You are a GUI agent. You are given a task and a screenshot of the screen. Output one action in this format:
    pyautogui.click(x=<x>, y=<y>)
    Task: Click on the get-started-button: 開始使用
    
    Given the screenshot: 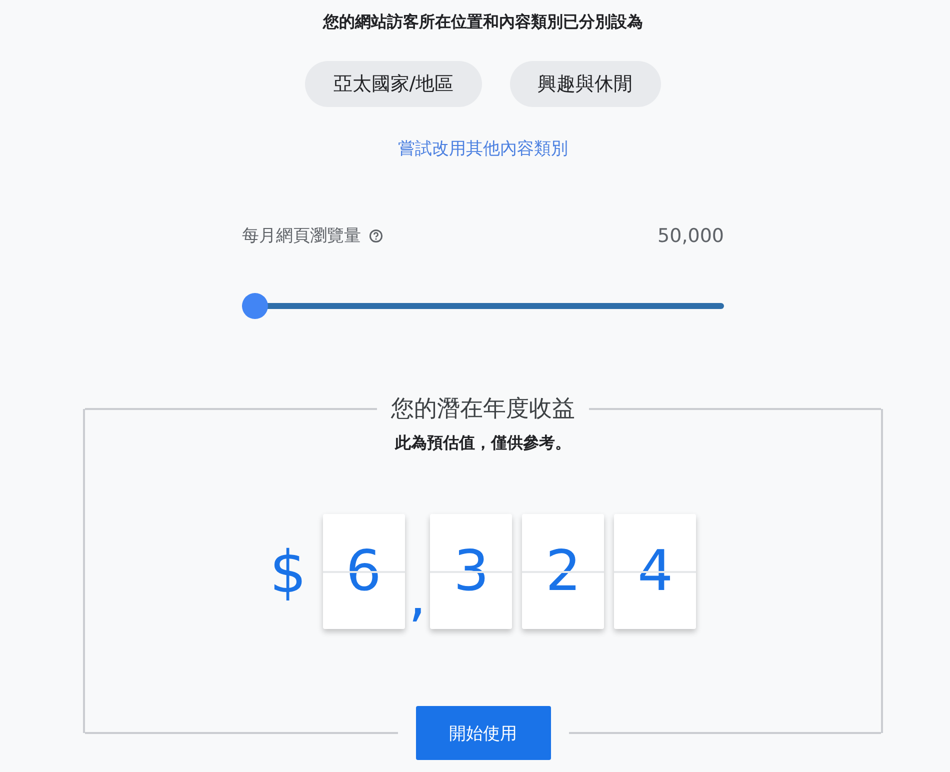 What is the action you would take?
    pyautogui.click(x=483, y=733)
    